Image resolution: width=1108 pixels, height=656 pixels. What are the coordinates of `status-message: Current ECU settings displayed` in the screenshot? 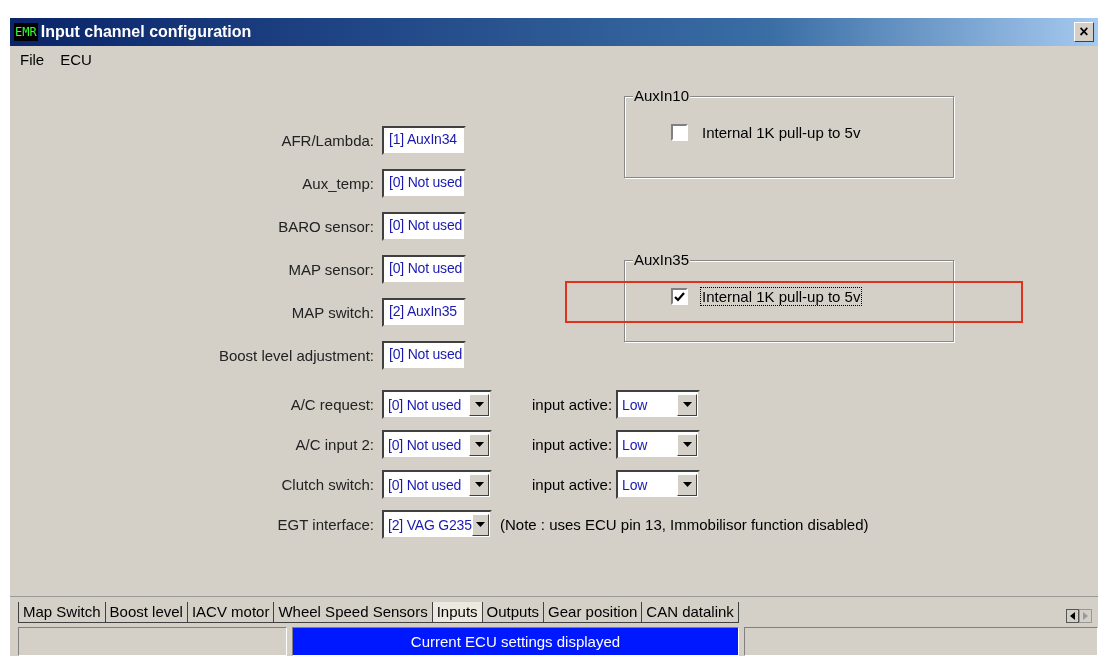 It's located at (515, 641).